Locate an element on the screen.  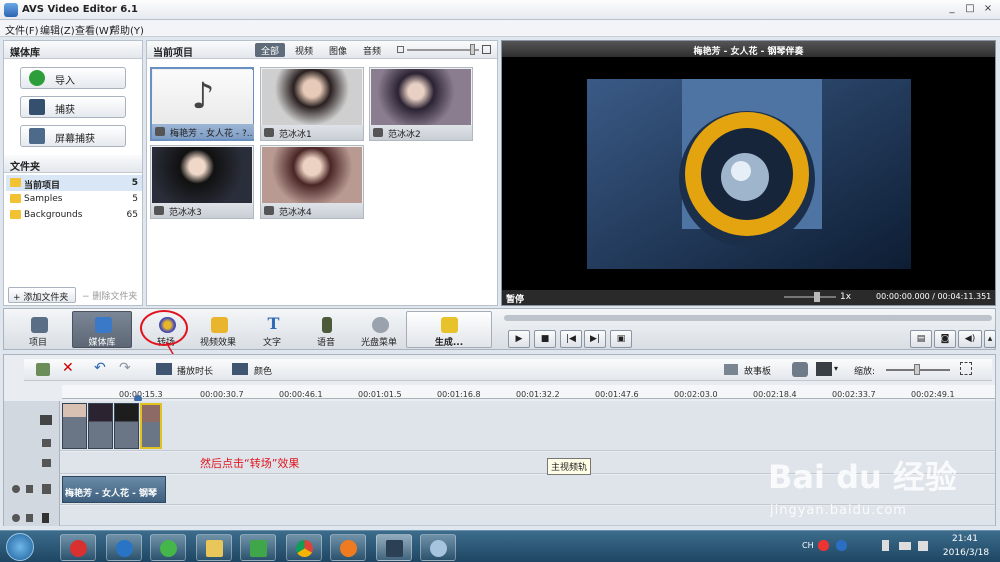
folder-samples: Samples 5 is located at coordinates (74, 199).